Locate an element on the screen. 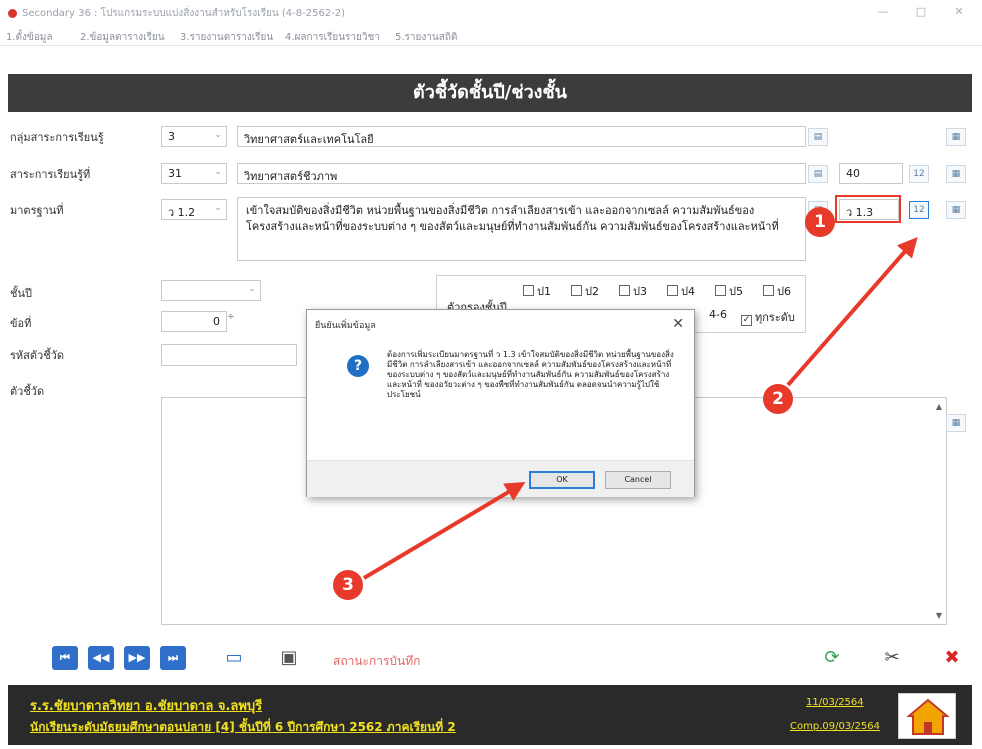  order-label: ข้อที่ is located at coordinates (21, 323).